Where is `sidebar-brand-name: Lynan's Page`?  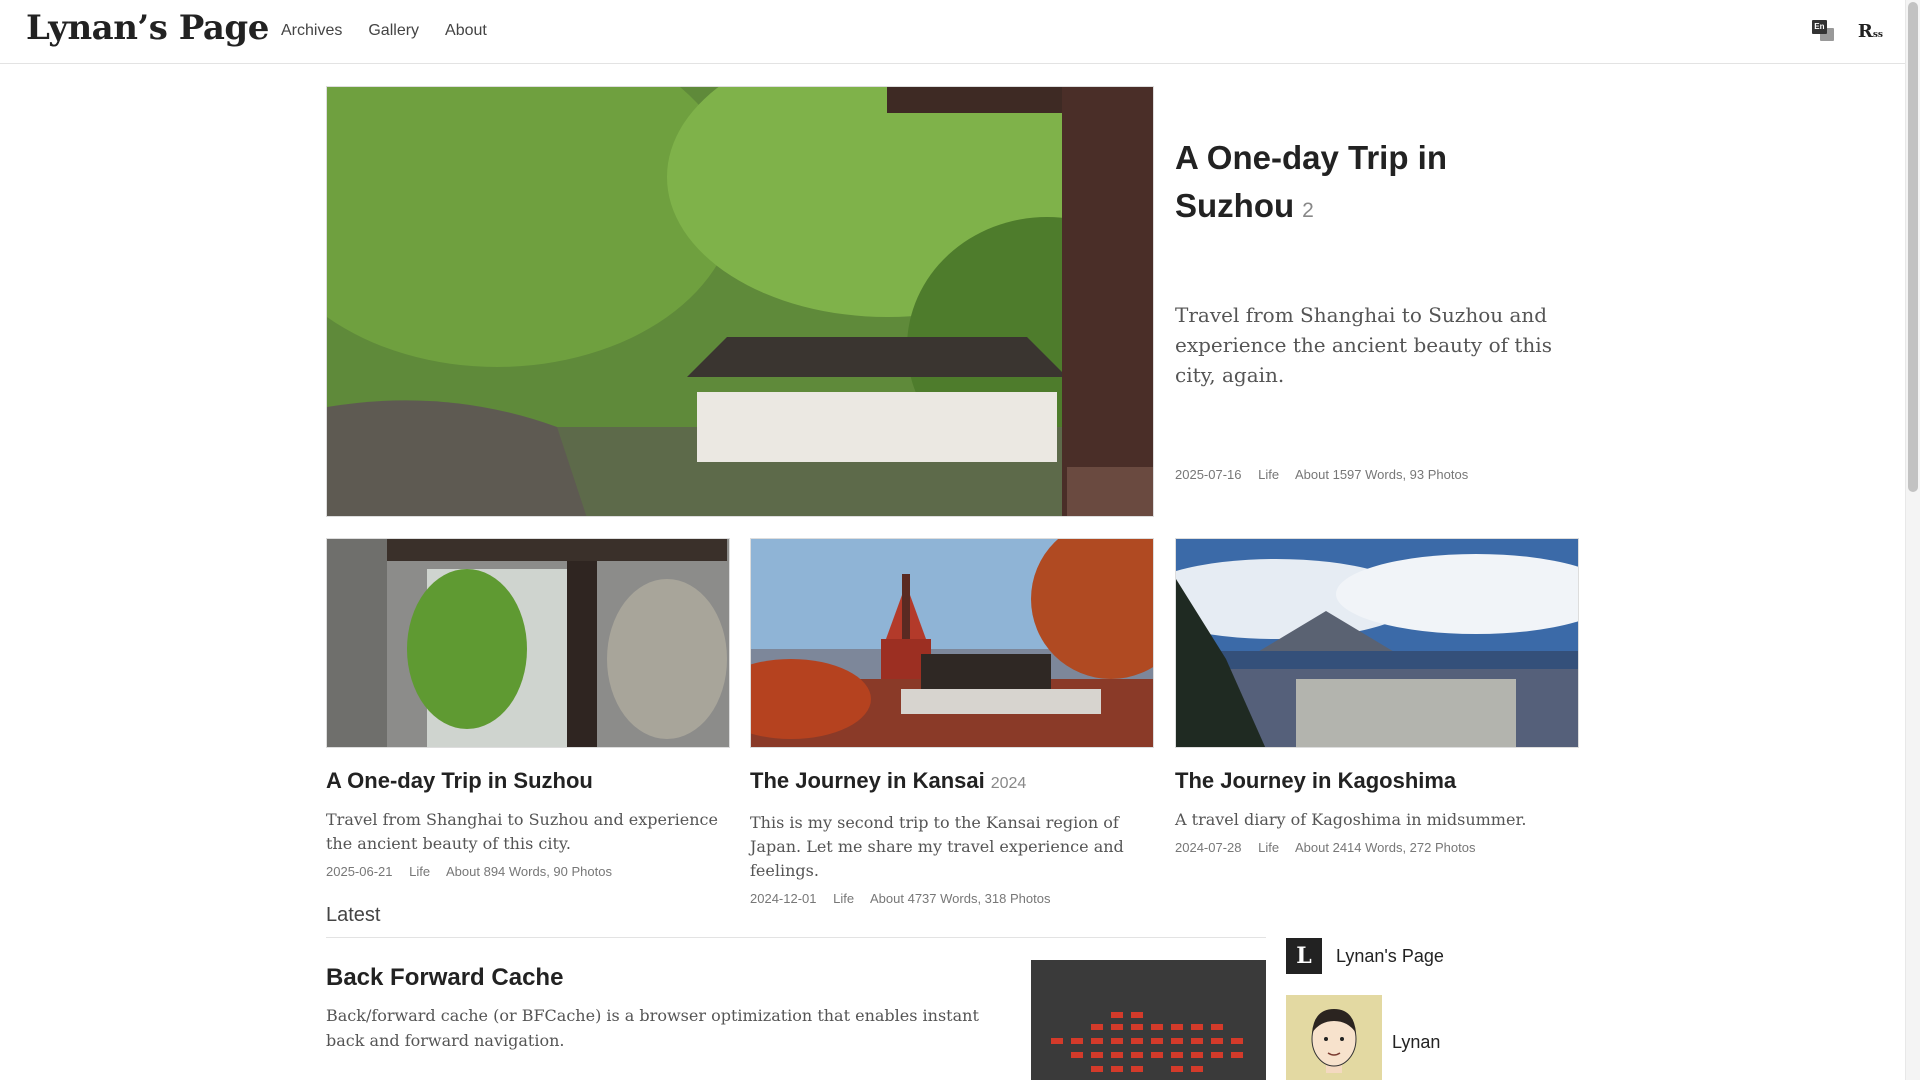 sidebar-brand-name: Lynan's Page is located at coordinates (1390, 955).